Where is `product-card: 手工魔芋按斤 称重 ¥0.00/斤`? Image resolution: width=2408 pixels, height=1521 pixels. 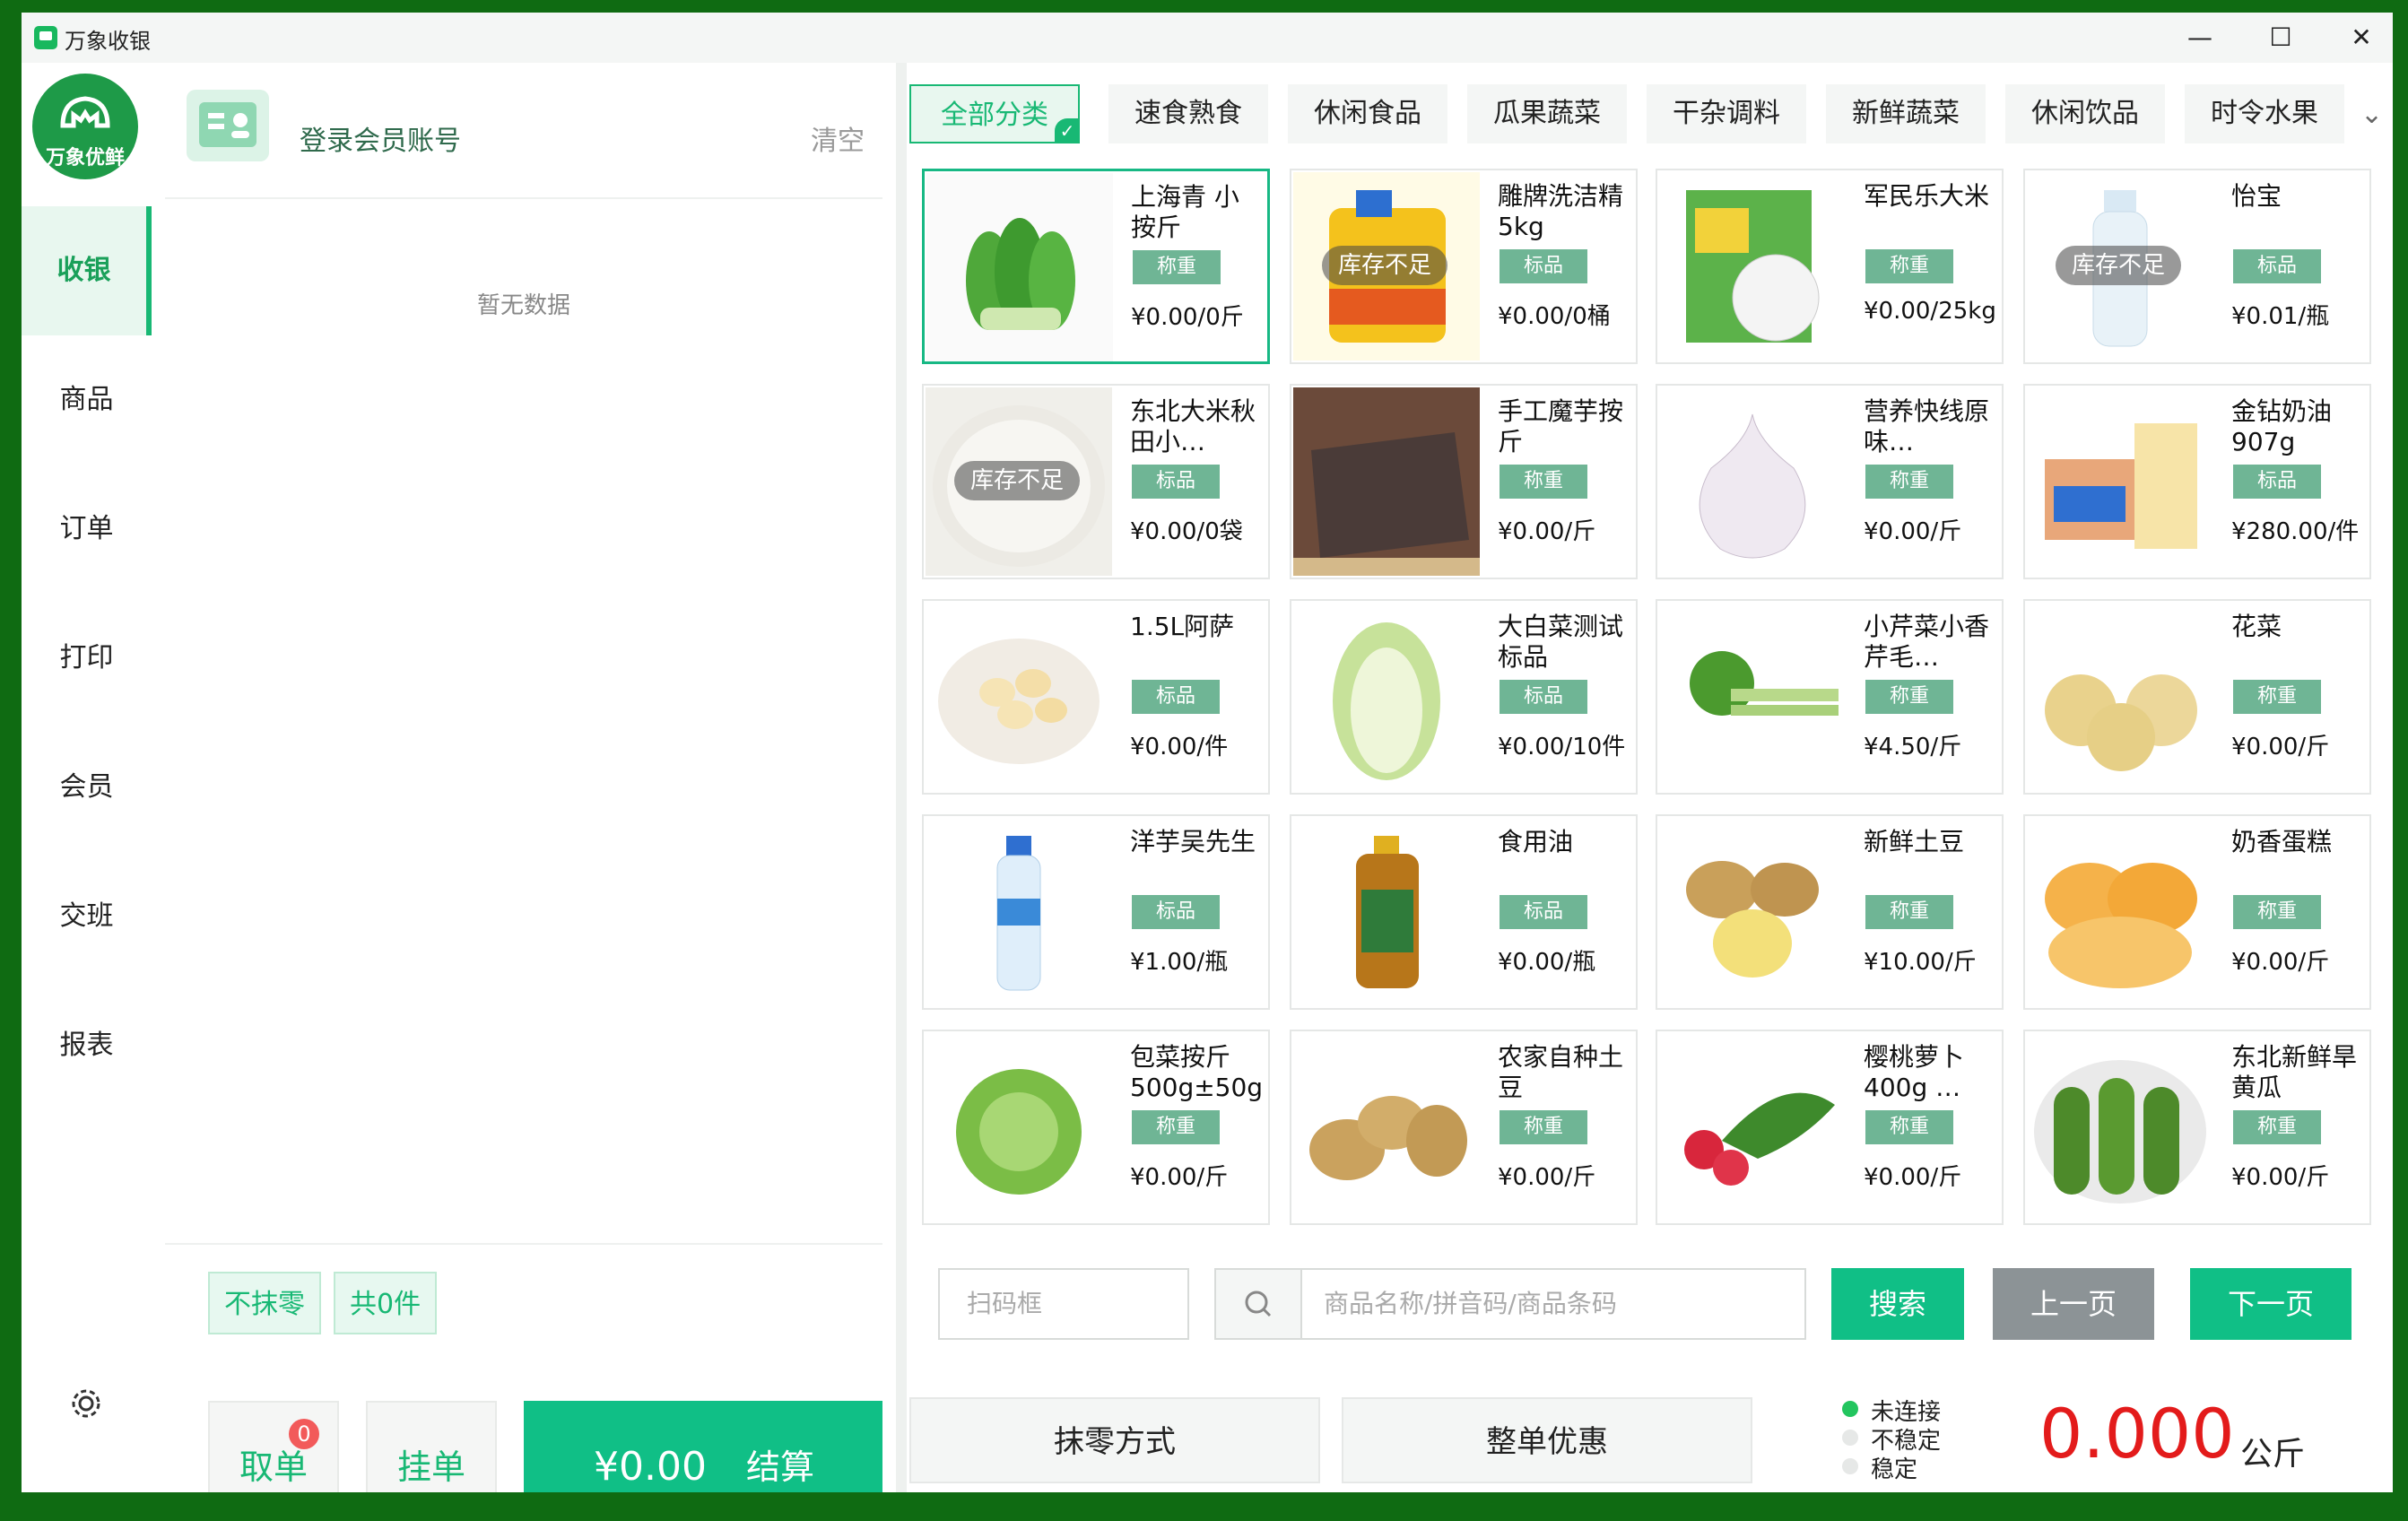
product-card: 手工魔芋按斤 称重 ¥0.00/斤 is located at coordinates (1464, 482).